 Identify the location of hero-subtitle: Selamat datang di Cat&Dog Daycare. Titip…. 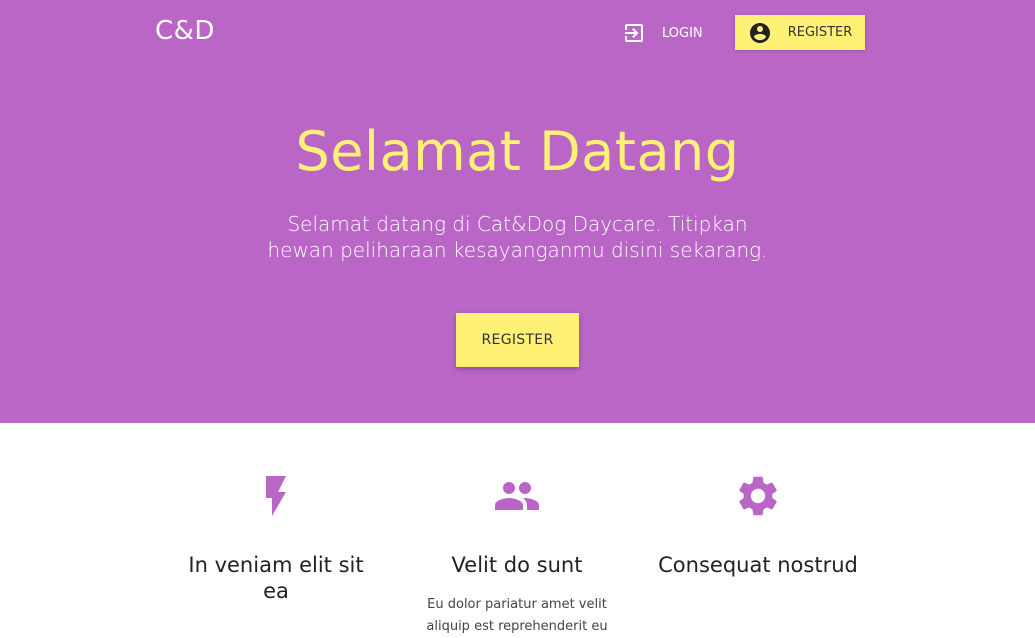
(517, 237).